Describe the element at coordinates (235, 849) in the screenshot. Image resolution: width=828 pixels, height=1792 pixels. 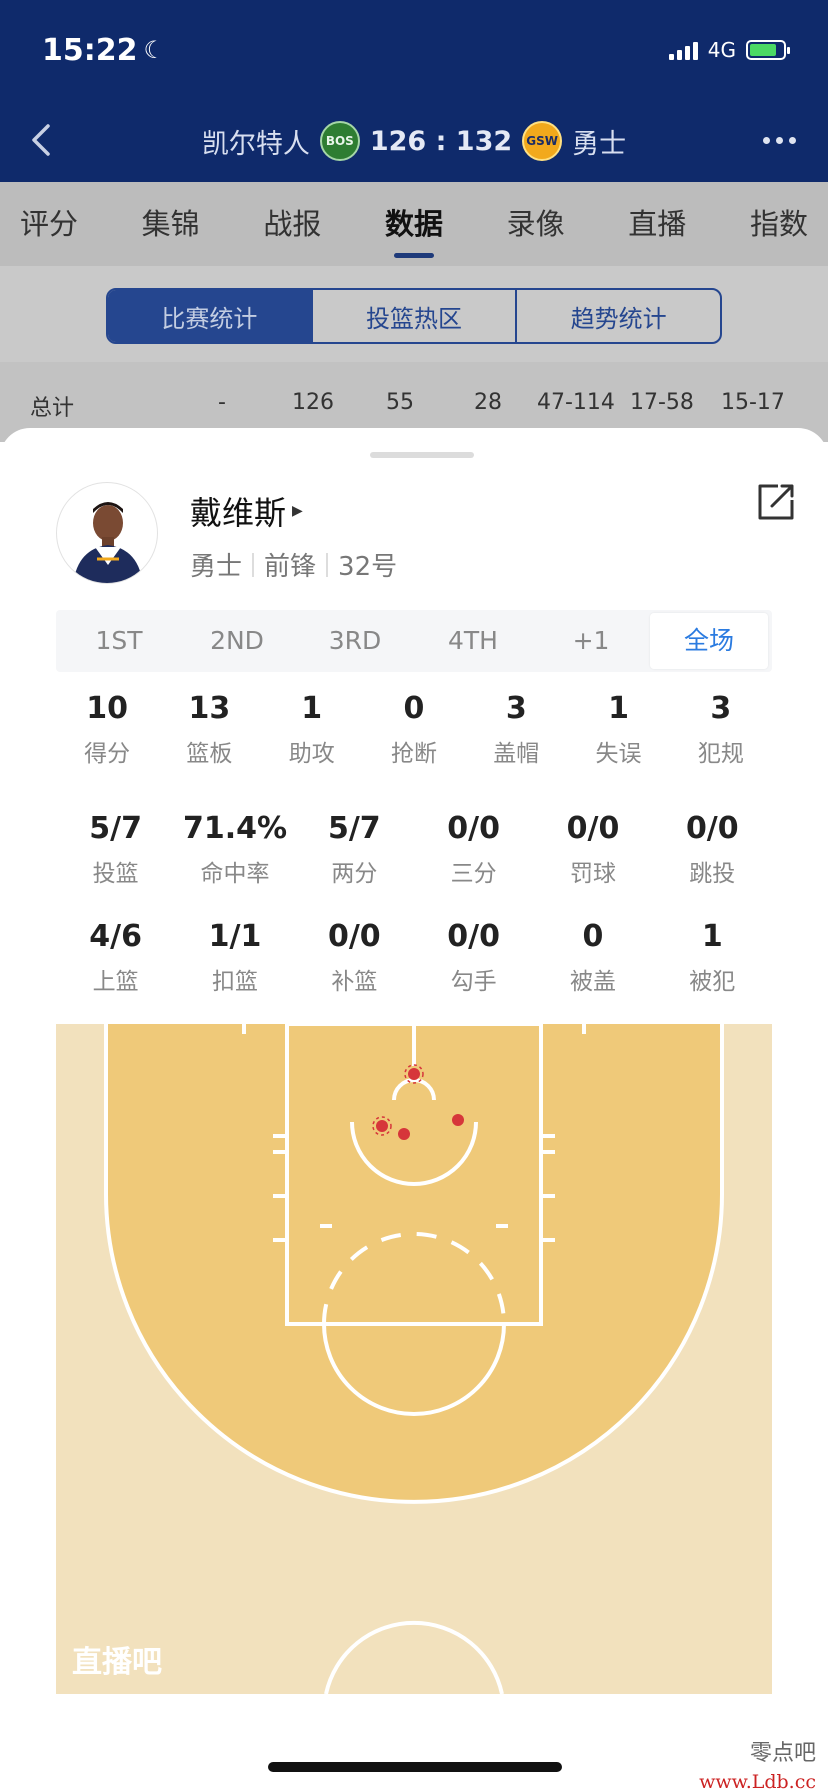
I see `stat-fg-pct: 71.4% 命中率` at that location.